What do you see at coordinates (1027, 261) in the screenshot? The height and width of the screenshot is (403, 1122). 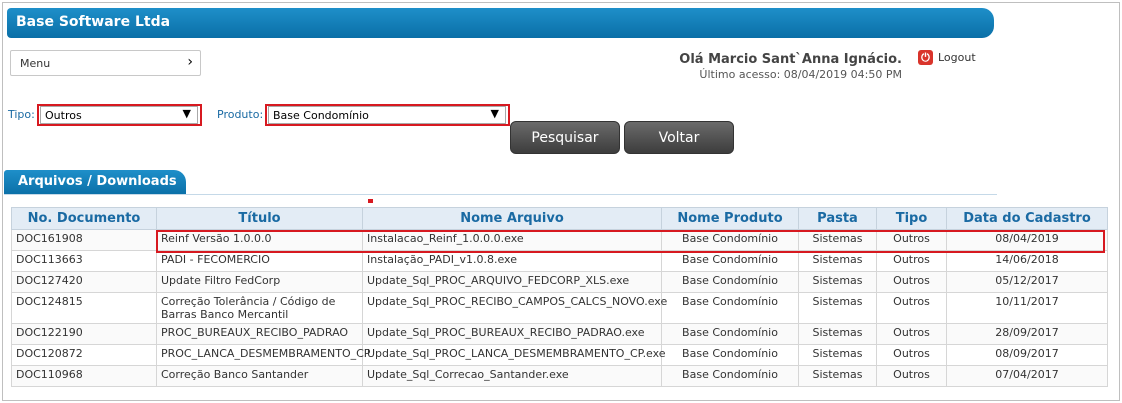 I see `cell-data-cadastro: 14/06/2018` at bounding box center [1027, 261].